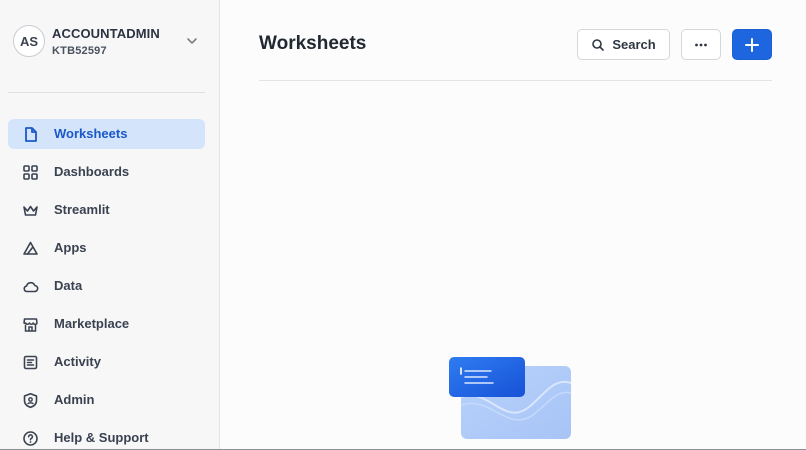 This screenshot has width=806, height=450. What do you see at coordinates (598, 44) in the screenshot?
I see `search-icon` at bounding box center [598, 44].